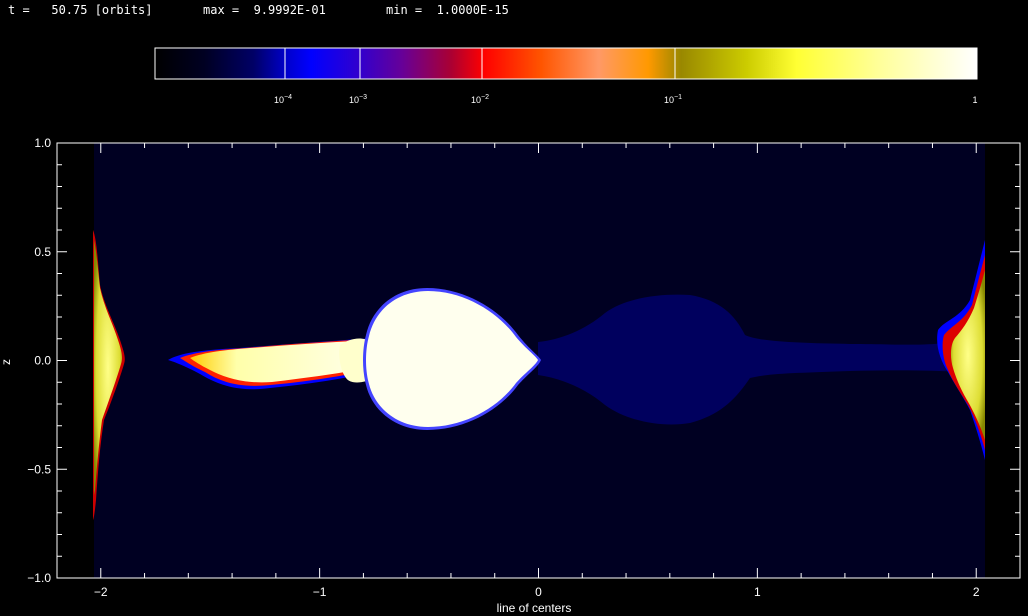  I want to click on y-tick-label: 0.5, so click(42, 252).